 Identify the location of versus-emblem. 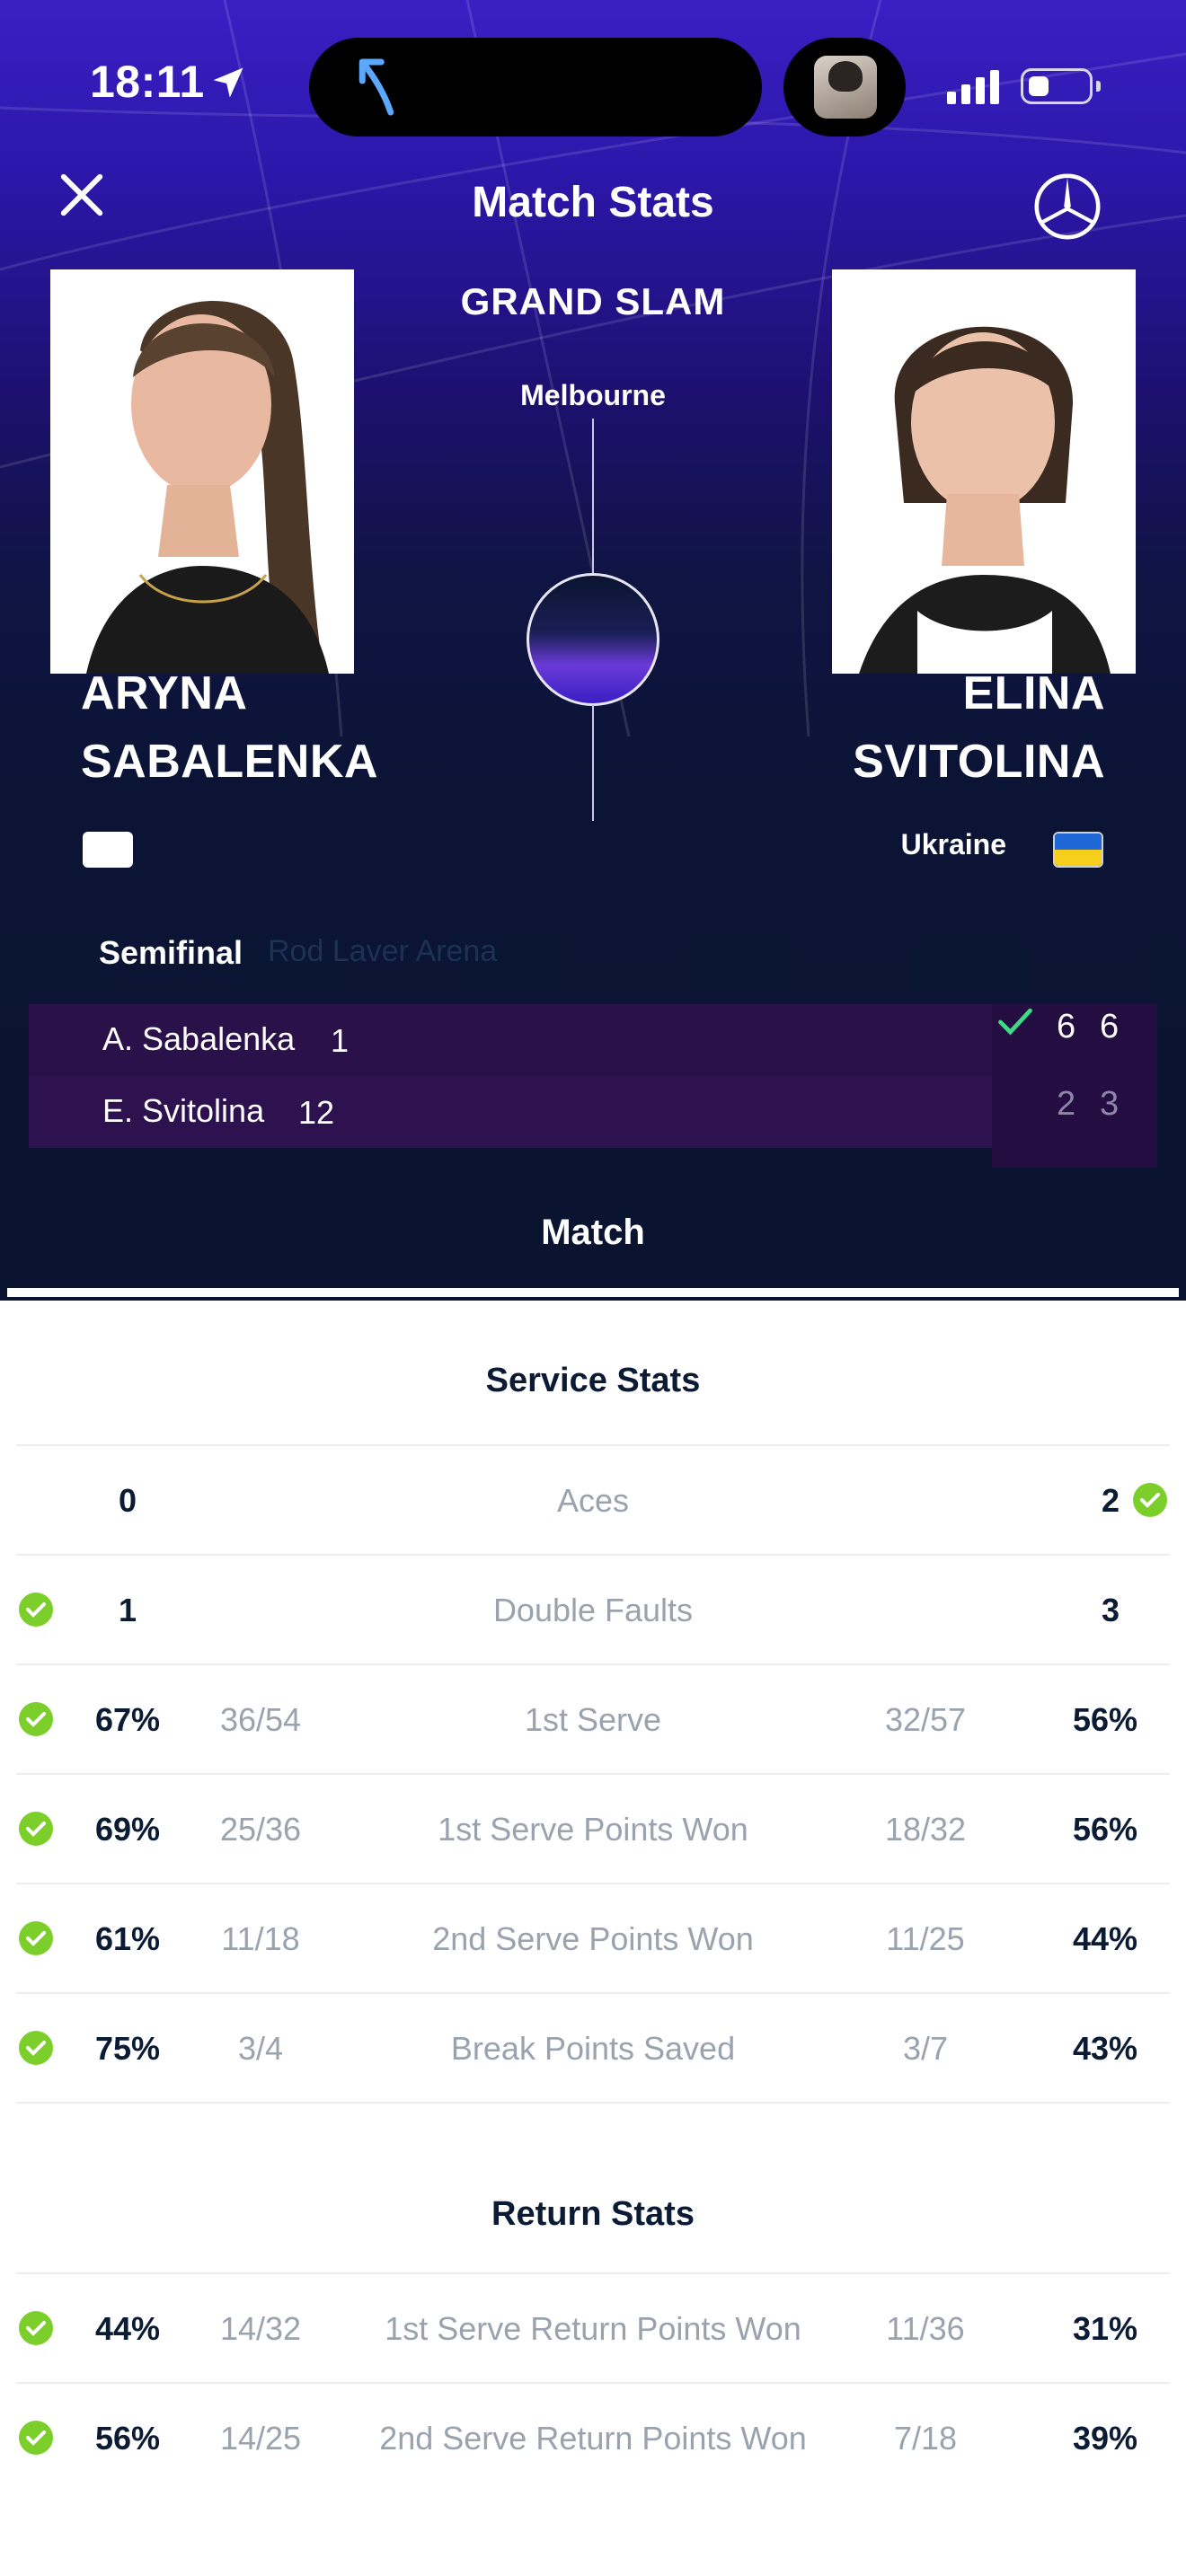
(593, 639).